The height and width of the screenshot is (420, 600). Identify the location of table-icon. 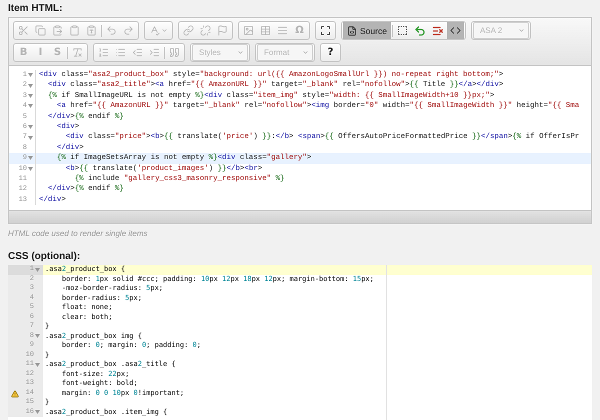
(265, 30).